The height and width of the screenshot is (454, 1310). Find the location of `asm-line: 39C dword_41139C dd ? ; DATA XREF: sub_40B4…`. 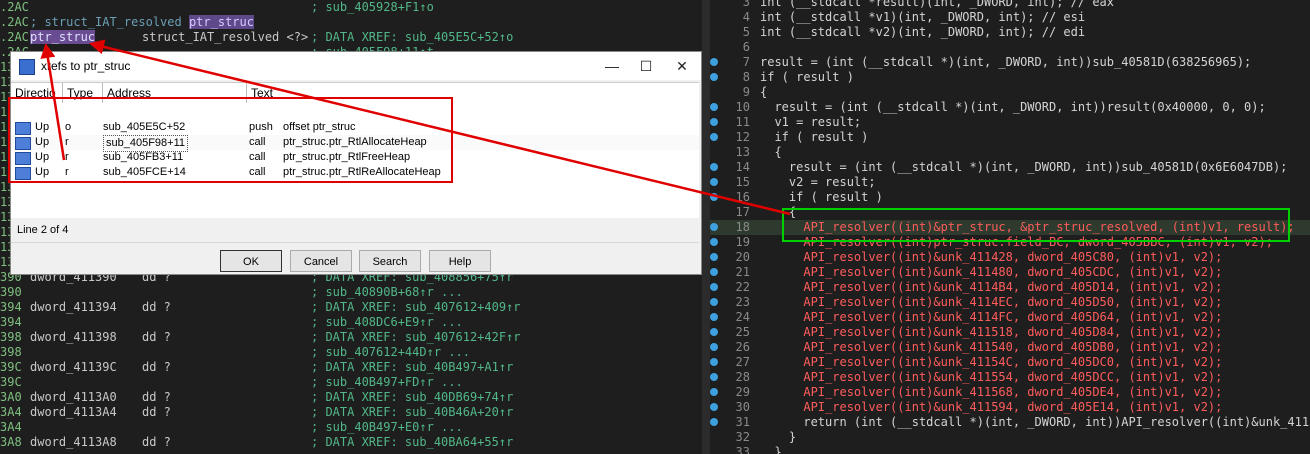

asm-line: 39C dword_41139C dd ? ; DATA XREF: sub_40B4… is located at coordinates (351, 367).